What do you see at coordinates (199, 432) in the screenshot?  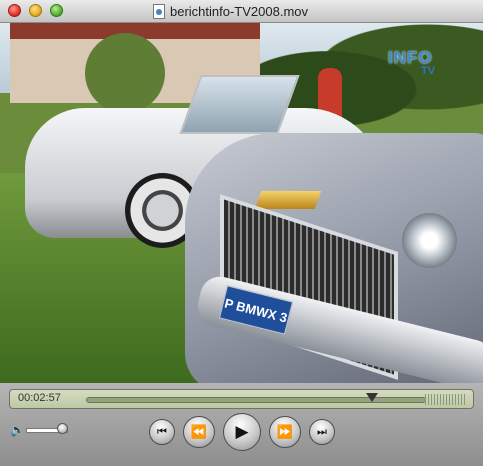 I see `rewind-button: ⏪` at bounding box center [199, 432].